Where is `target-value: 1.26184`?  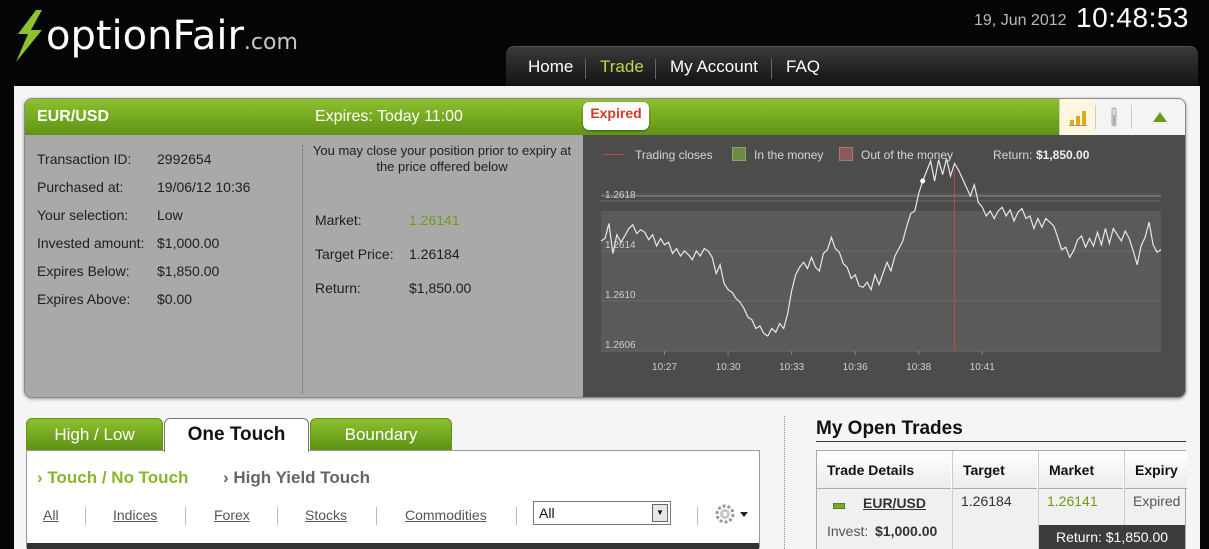
target-value: 1.26184 is located at coordinates (434, 254).